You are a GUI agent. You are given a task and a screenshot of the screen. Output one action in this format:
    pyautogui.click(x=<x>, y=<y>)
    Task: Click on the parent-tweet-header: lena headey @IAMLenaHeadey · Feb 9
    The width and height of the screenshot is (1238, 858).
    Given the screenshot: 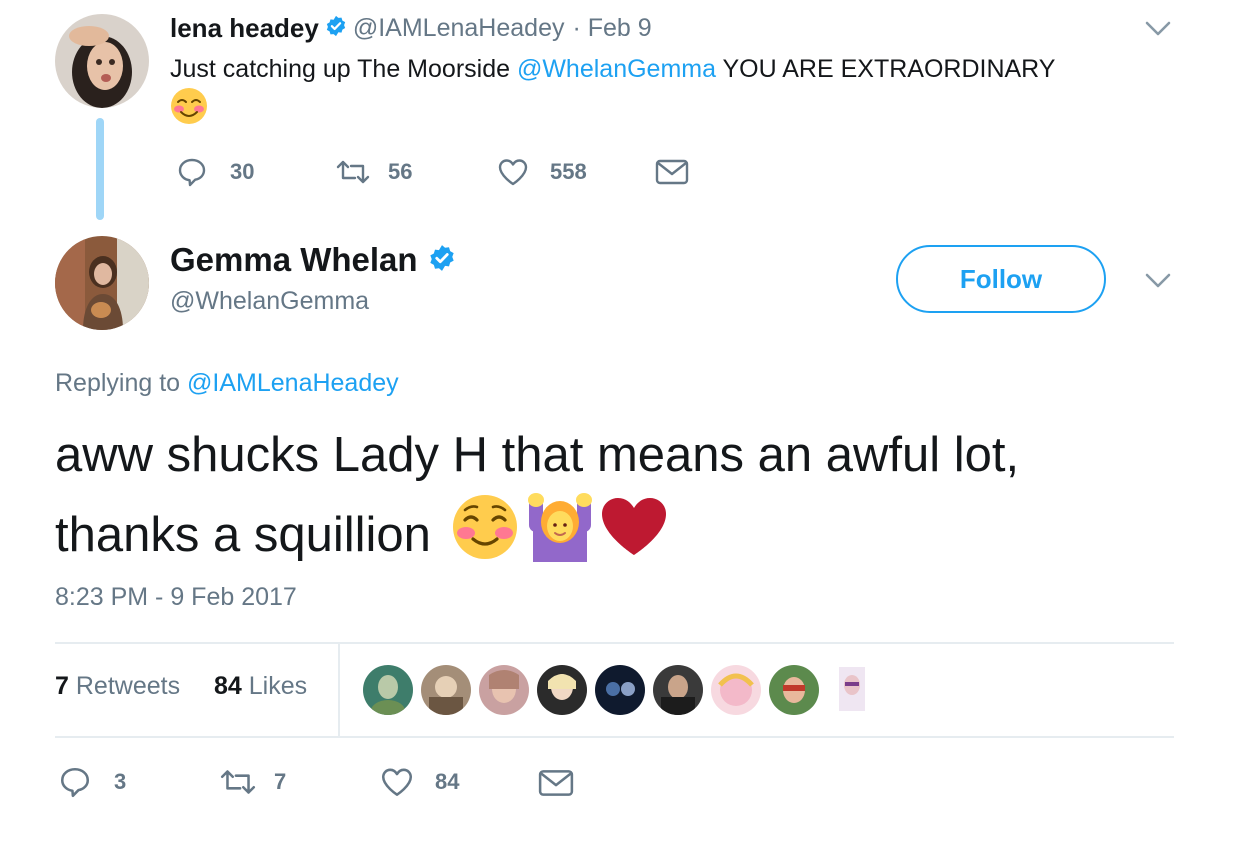 What is the action you would take?
    pyautogui.click(x=411, y=28)
    